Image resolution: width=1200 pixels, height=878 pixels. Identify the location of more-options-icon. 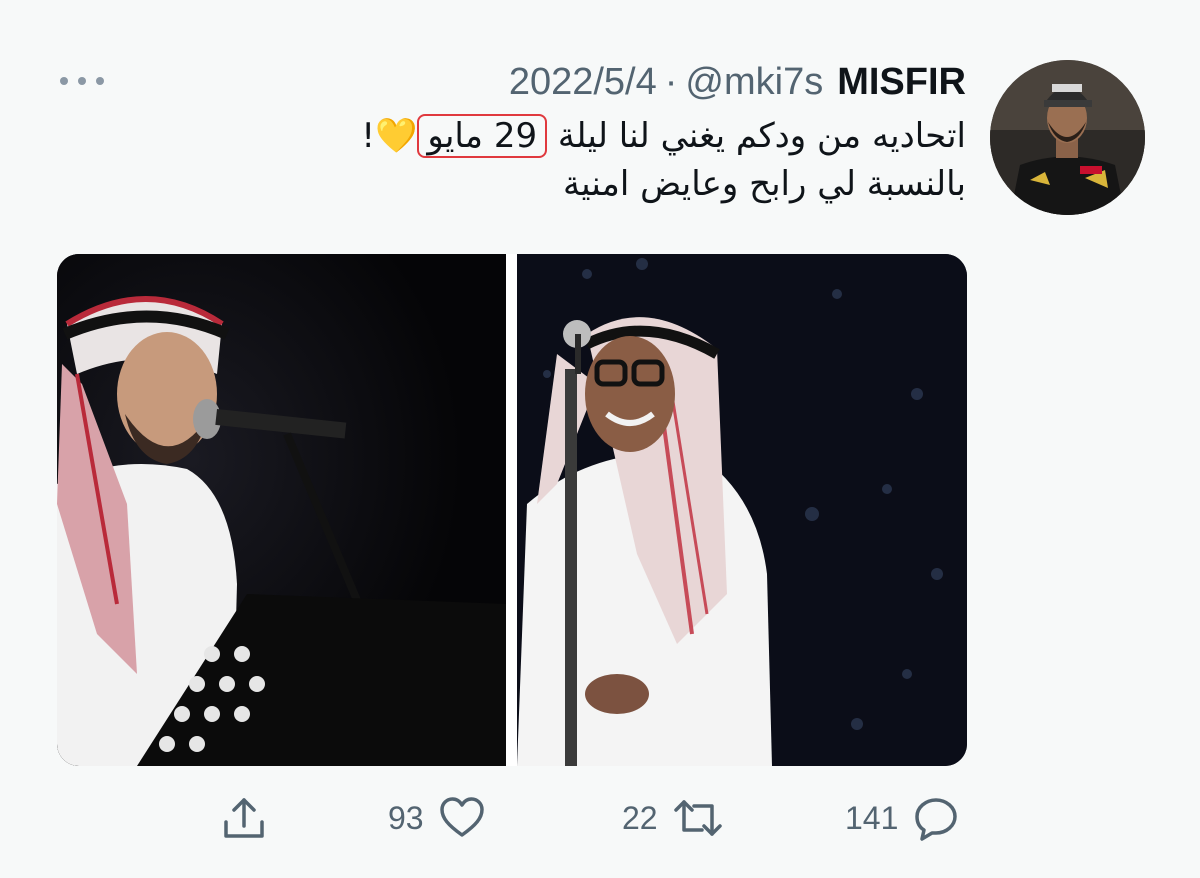
(82, 81).